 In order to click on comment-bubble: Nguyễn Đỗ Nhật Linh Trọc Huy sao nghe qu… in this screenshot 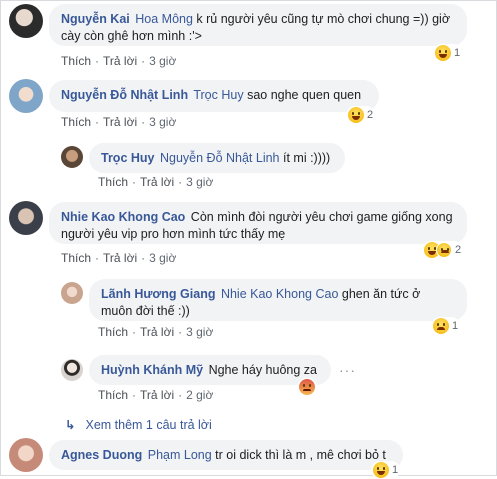, I will do `click(214, 96)`.